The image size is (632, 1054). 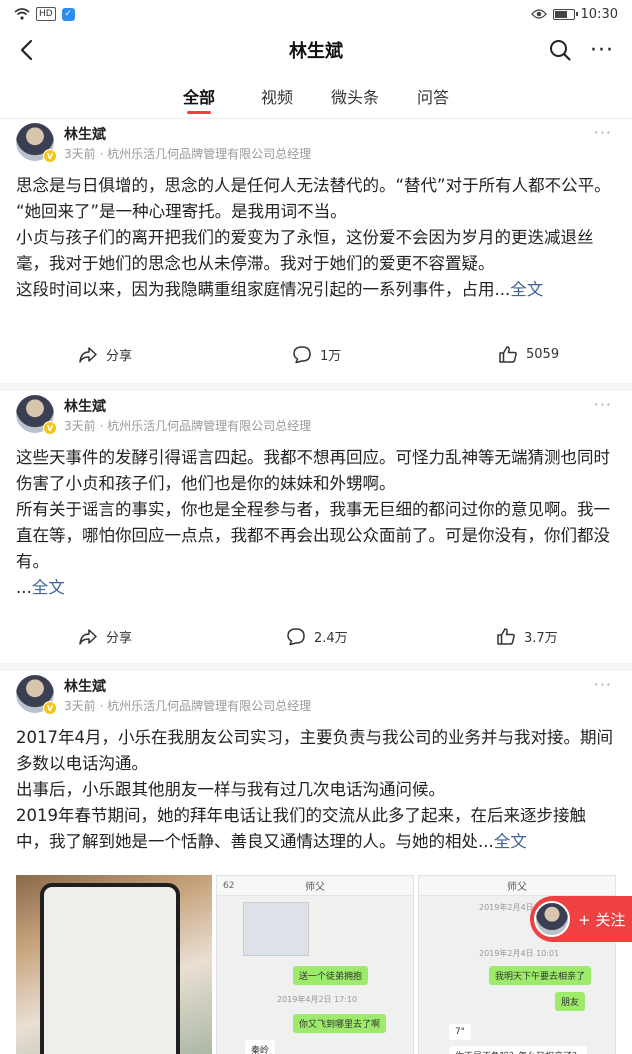 I want to click on phone-screenshot-graphic, so click(x=110, y=968).